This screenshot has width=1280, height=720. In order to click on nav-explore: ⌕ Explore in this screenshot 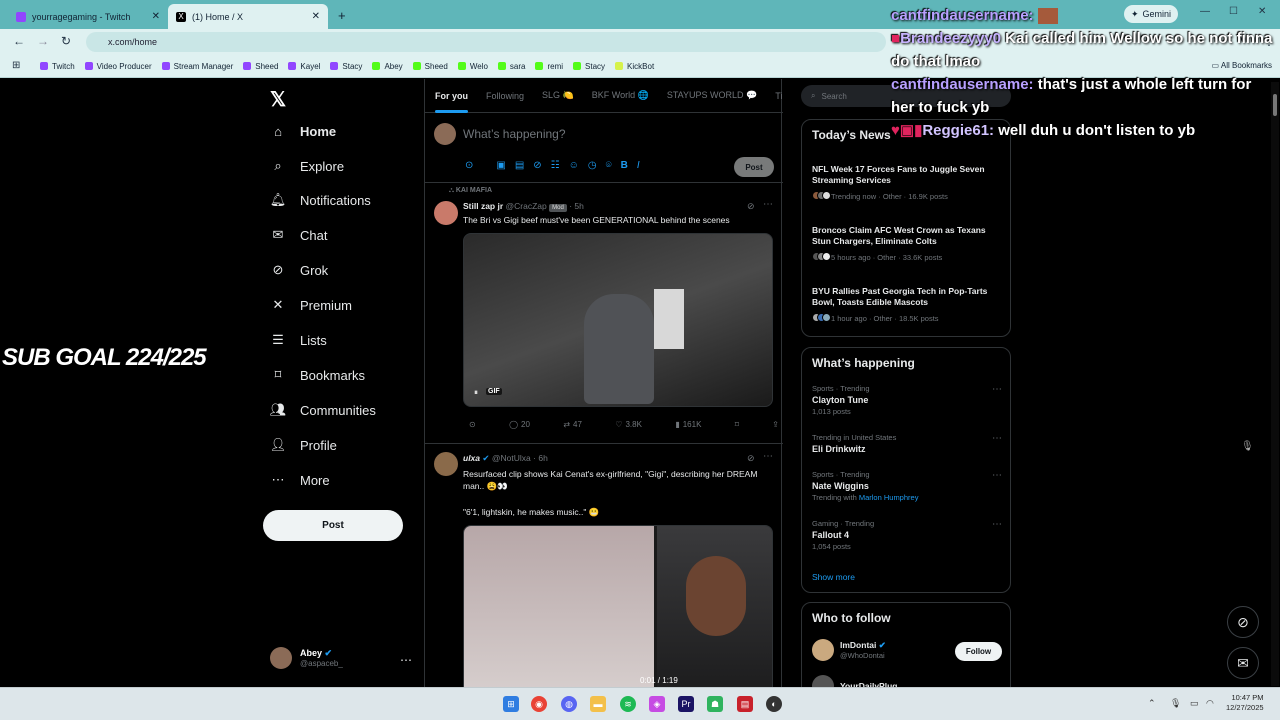, I will do `click(307, 166)`.